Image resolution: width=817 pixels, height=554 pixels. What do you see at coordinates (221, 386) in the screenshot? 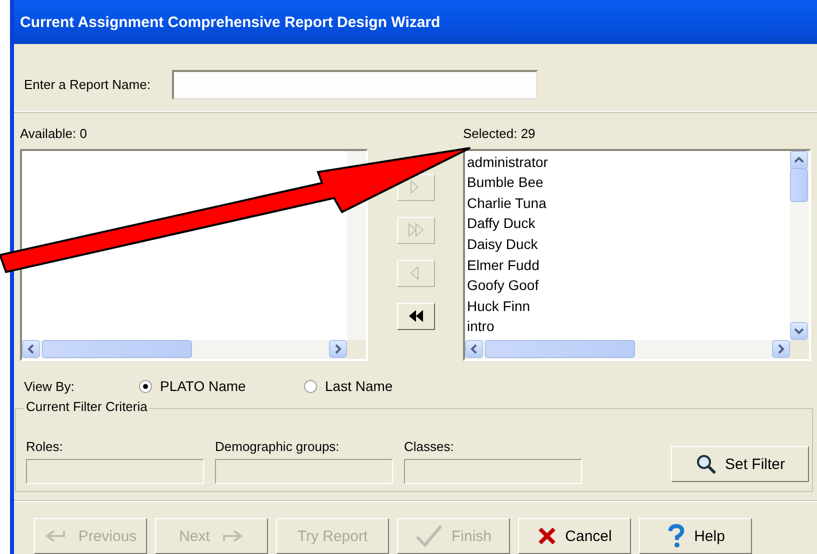
I see `radio-option: PLATO Name` at bounding box center [221, 386].